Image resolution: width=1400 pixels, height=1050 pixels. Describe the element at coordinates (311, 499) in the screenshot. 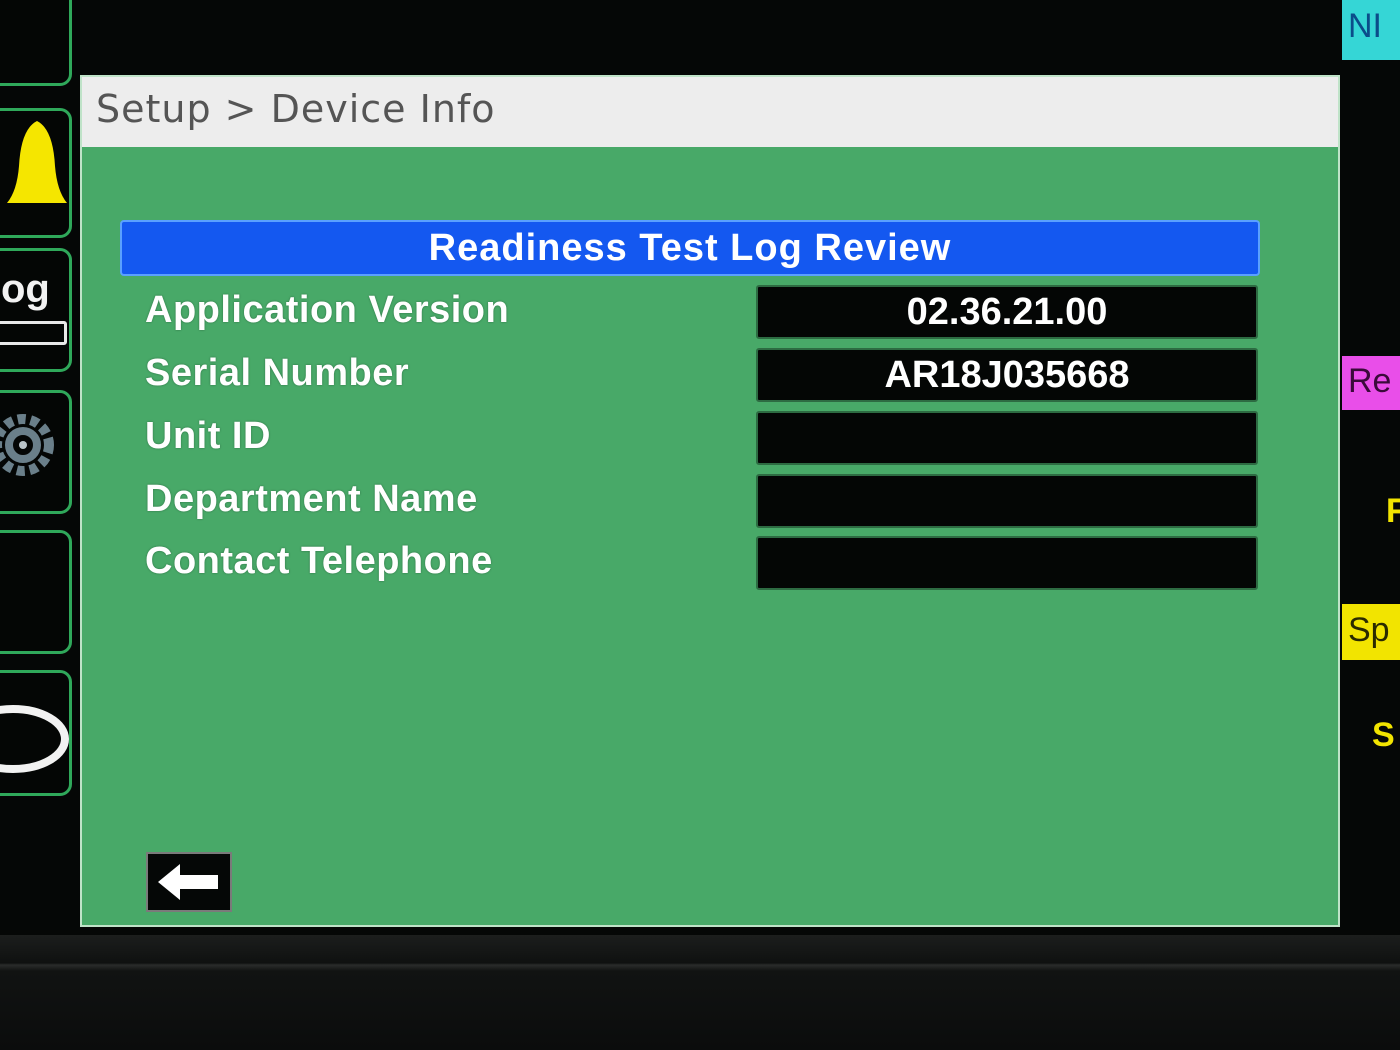

I see `label-department-name: Department Name` at that location.